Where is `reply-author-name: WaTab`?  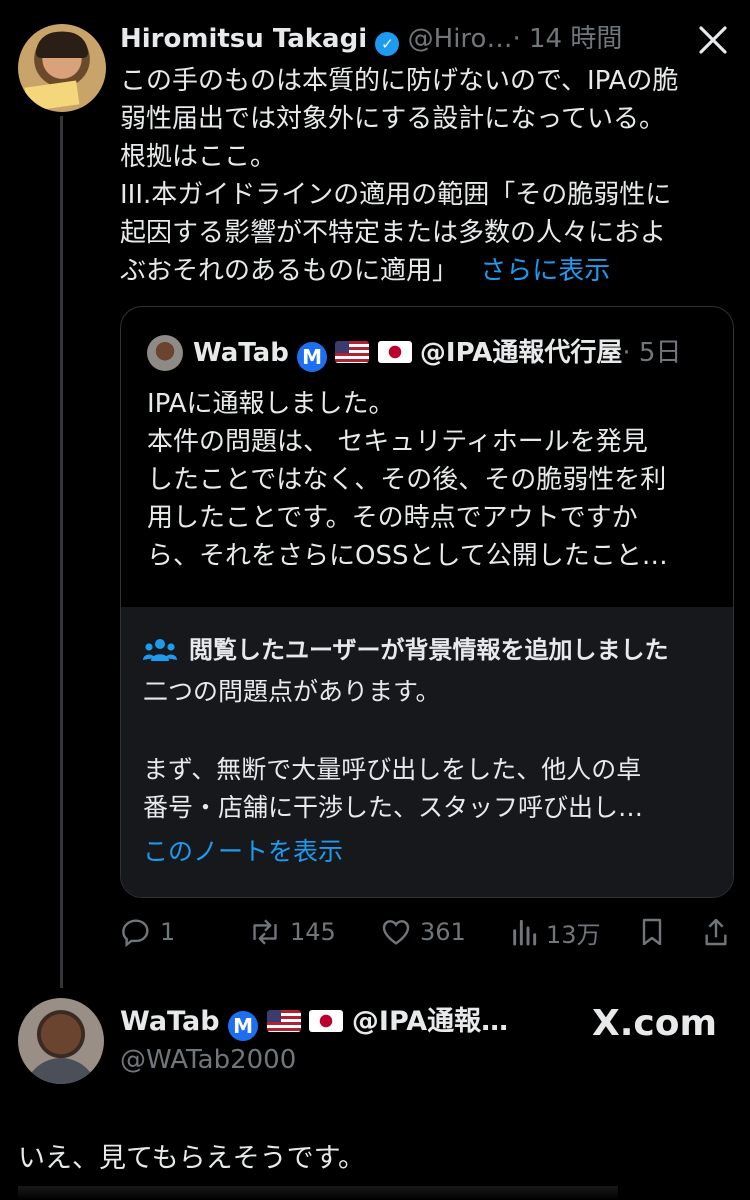
reply-author-name: WaTab is located at coordinates (170, 1021).